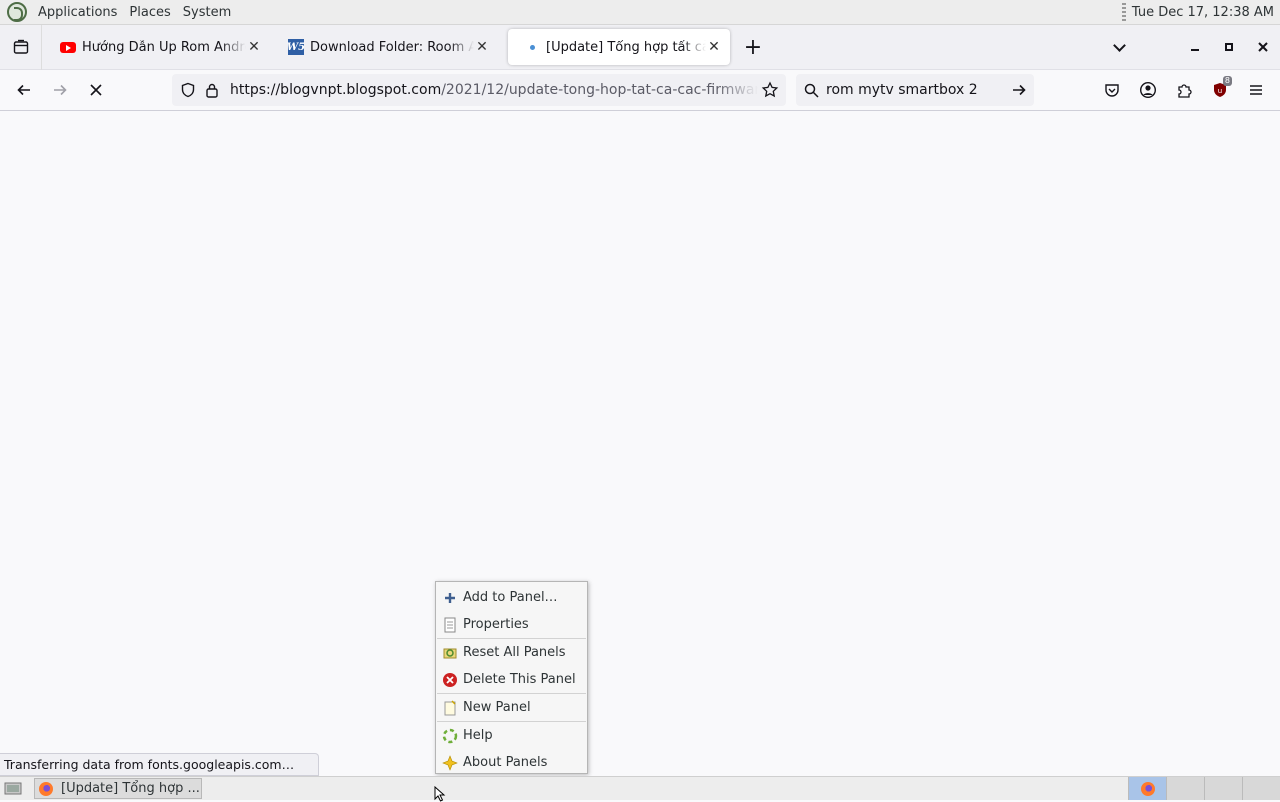 This screenshot has height=802, width=1280. Describe the element at coordinates (511, 735) in the screenshot. I see `menu-item-help: Help` at that location.